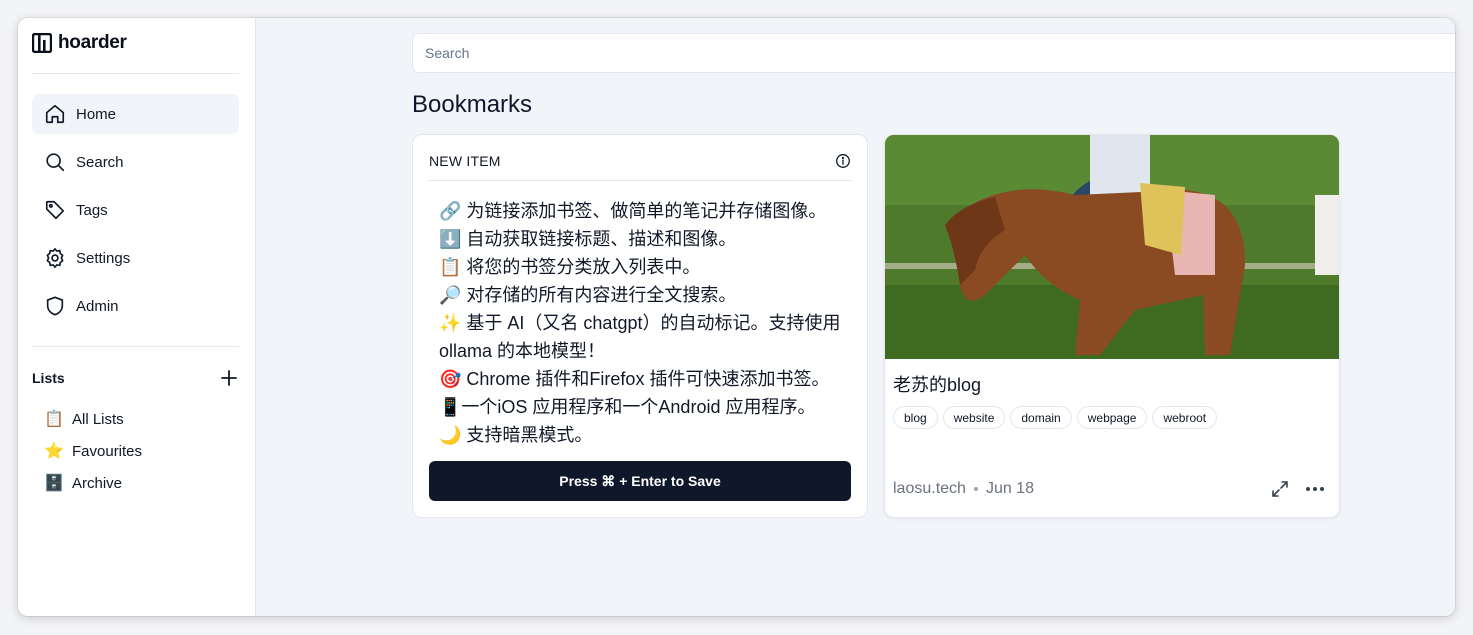 This screenshot has height=635, width=1473. What do you see at coordinates (98, 419) in the screenshot?
I see `list-label: All Lists` at bounding box center [98, 419].